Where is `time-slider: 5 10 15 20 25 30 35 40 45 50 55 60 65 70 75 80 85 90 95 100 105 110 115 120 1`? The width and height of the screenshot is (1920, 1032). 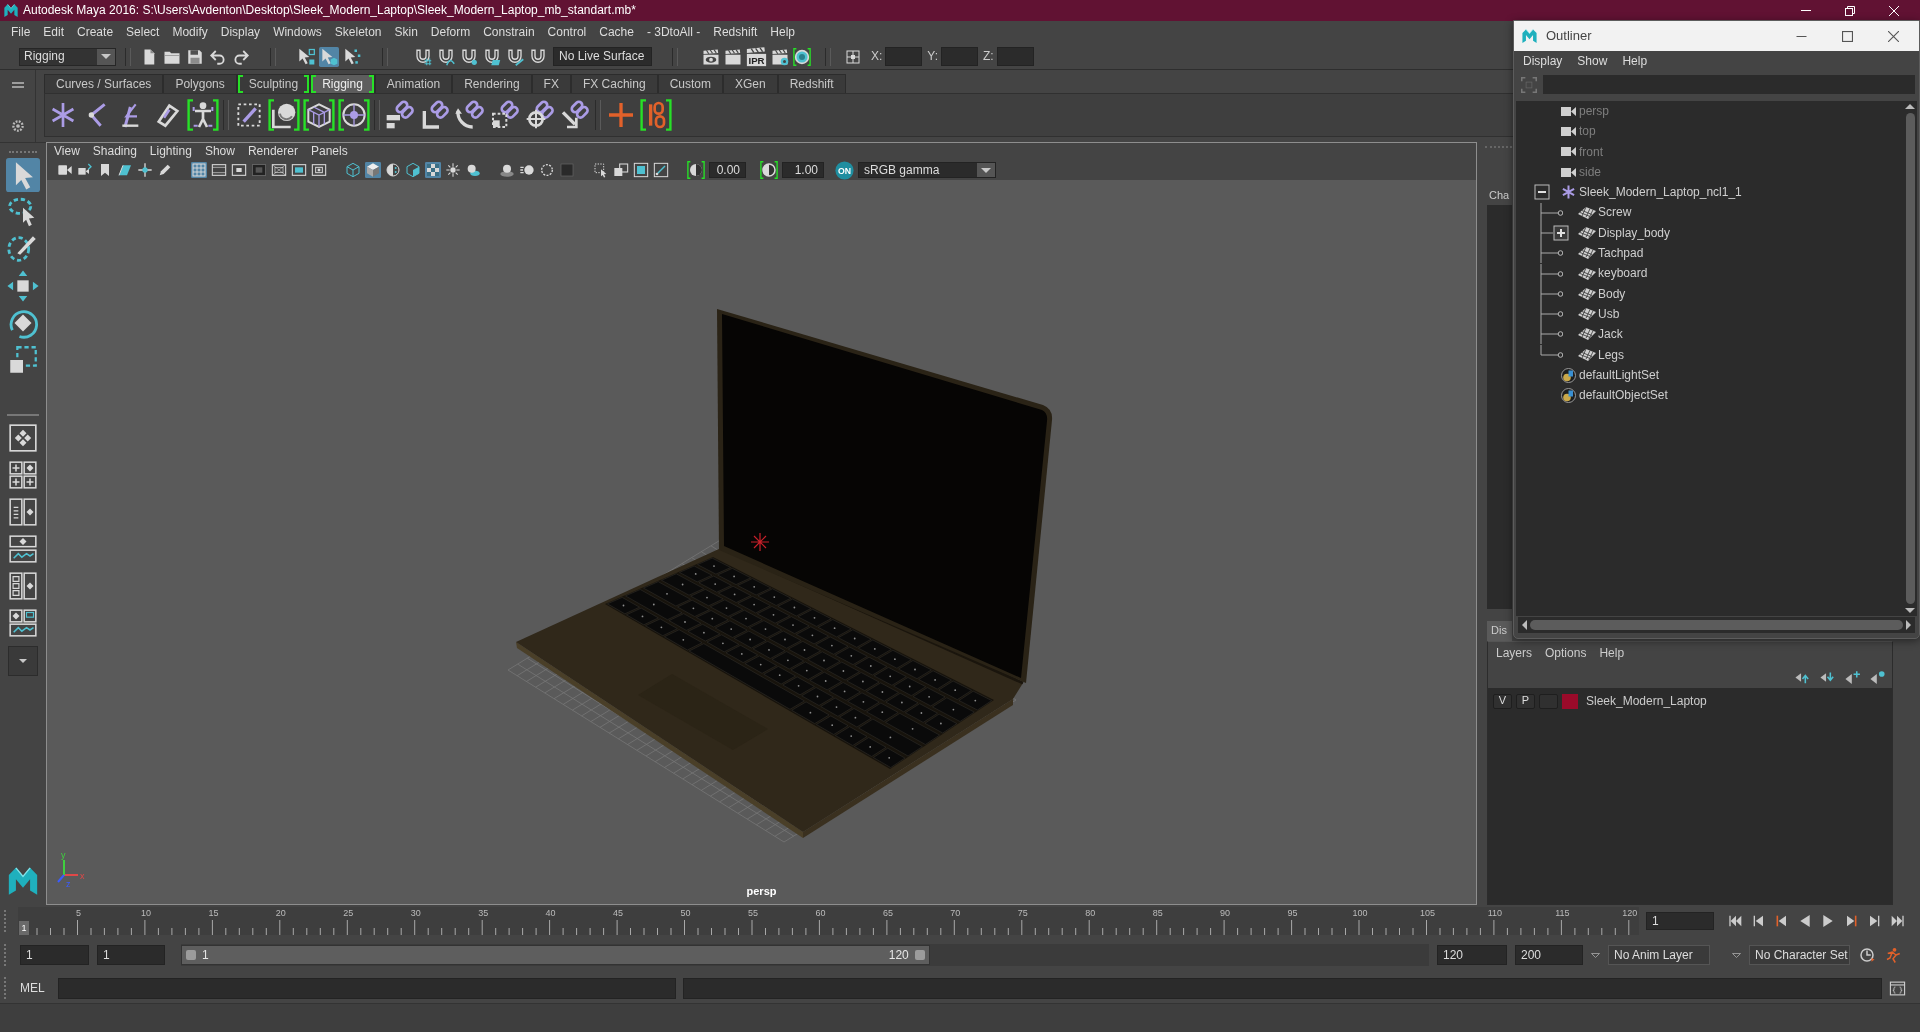 time-slider: 5 10 15 20 25 30 35 40 45 50 55 60 65 70 75 80 85 90 95 100 105 110 115 120 1 is located at coordinates (828, 921).